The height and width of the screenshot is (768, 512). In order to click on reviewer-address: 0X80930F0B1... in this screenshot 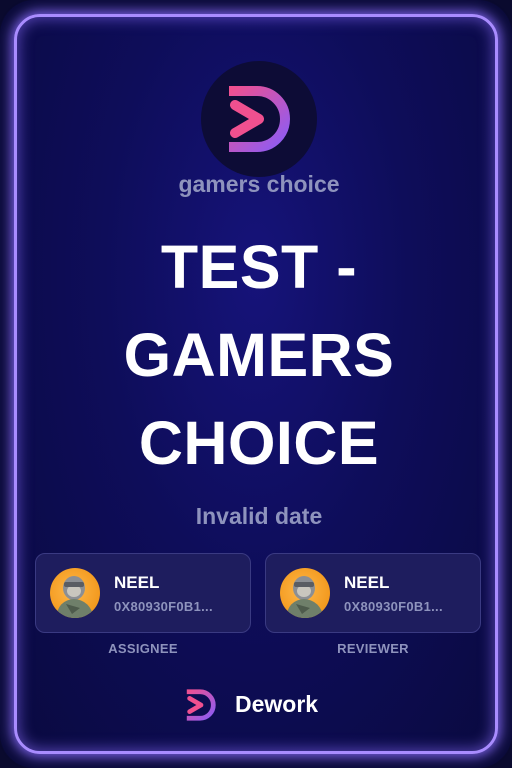, I will do `click(393, 606)`.